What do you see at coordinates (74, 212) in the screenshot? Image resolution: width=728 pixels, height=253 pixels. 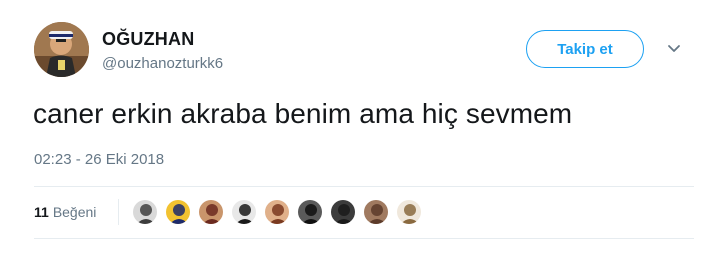 I see `like-count-label: Beğeni` at bounding box center [74, 212].